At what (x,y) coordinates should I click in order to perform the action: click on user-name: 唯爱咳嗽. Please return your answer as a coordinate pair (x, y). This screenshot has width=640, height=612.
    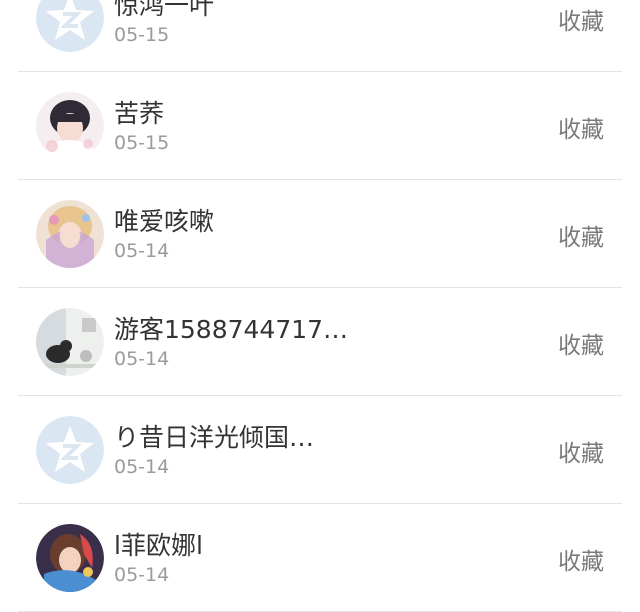
    Looking at the image, I should click on (164, 221).